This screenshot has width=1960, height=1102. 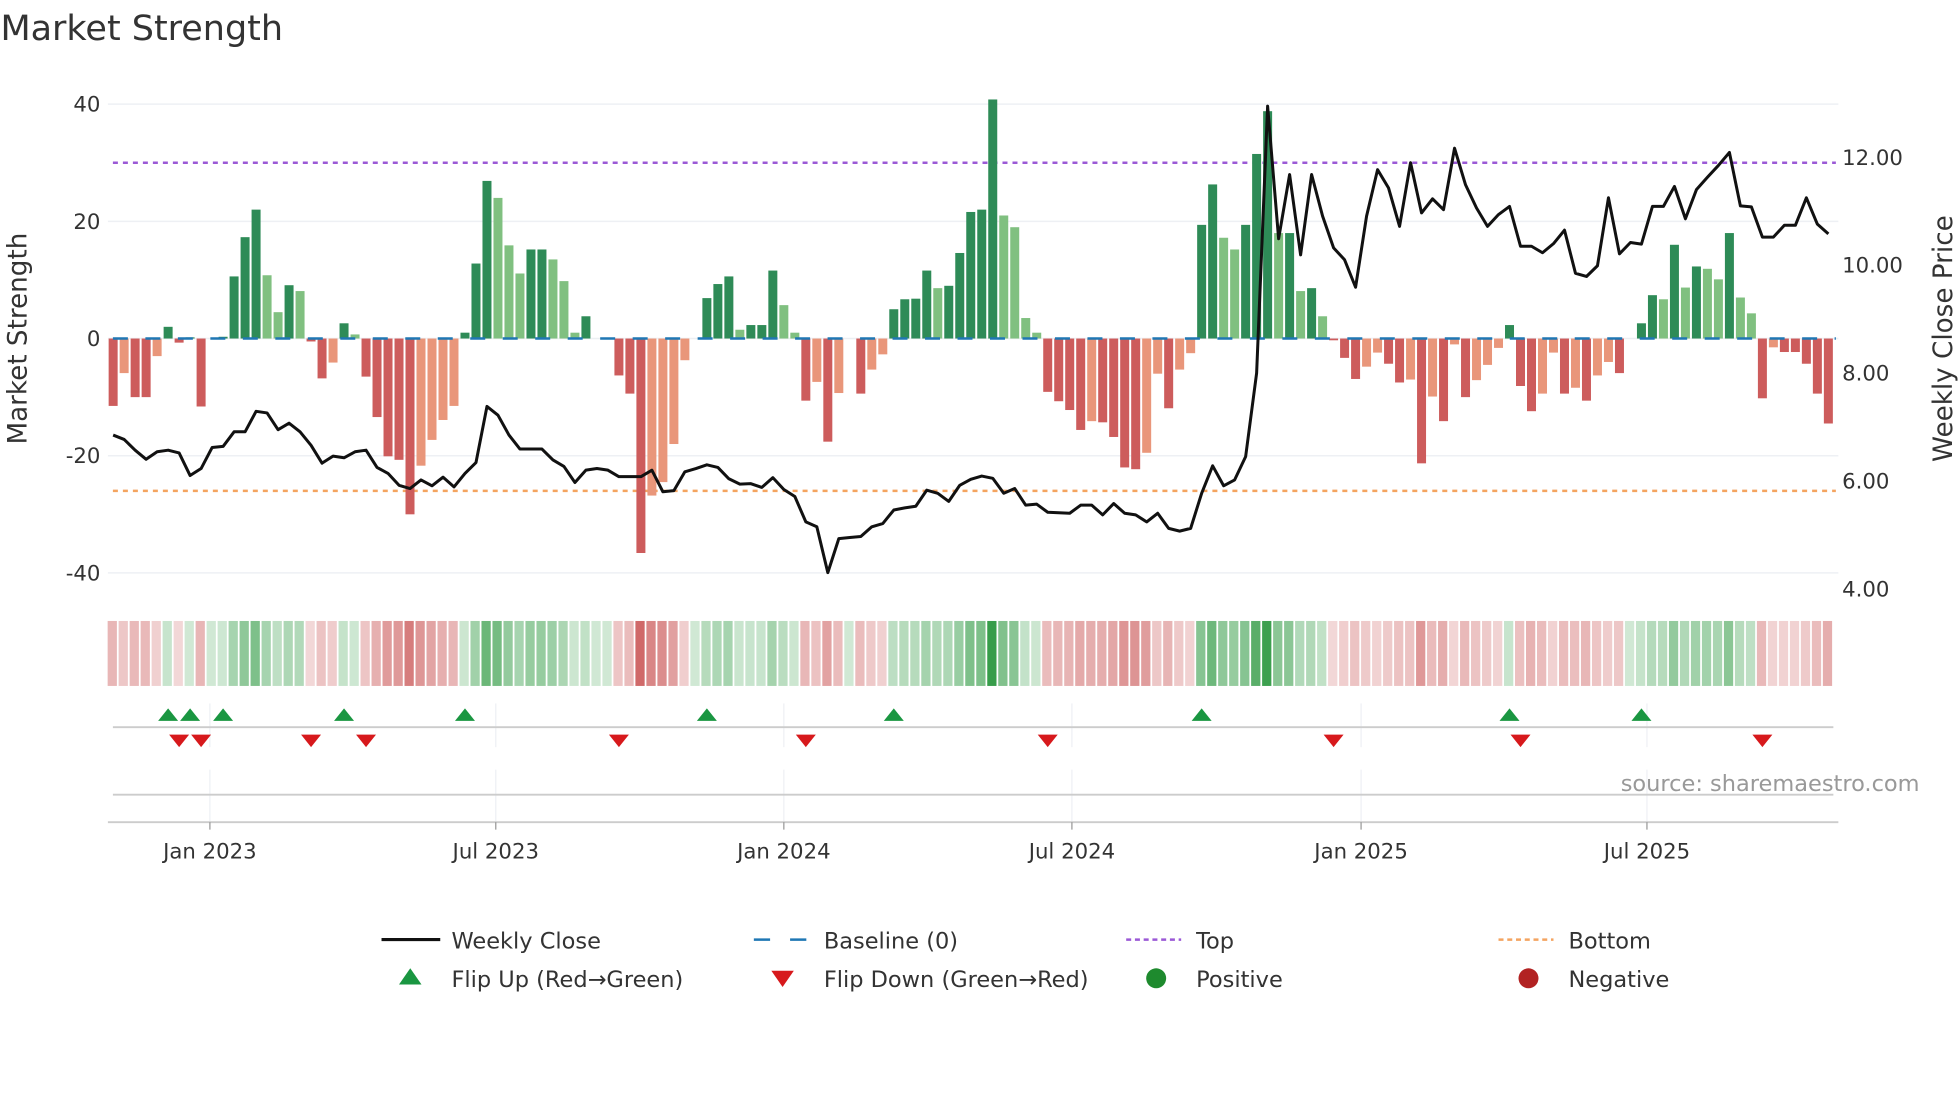 I want to click on right-tick-label: 8.00, so click(x=1865, y=374).